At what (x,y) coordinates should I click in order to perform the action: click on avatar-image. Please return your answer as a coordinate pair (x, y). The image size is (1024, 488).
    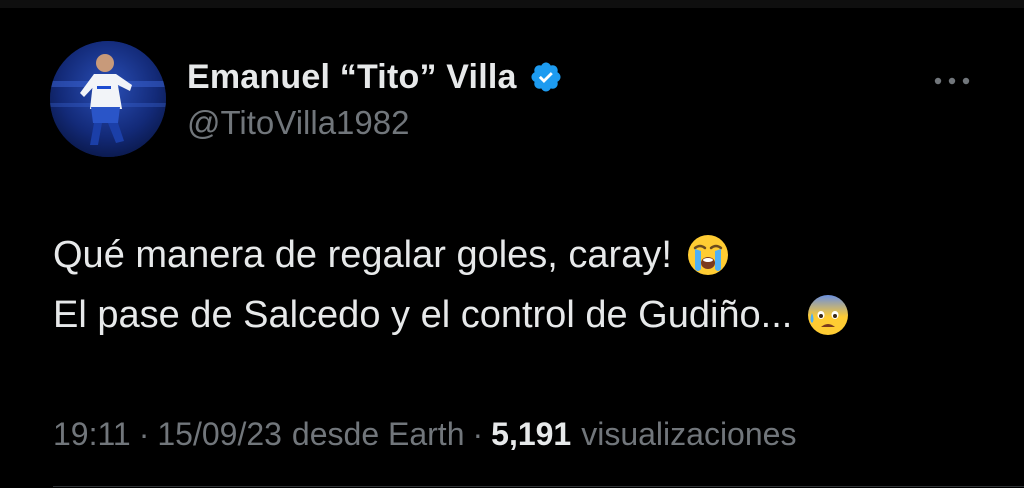
    Looking at the image, I should click on (108, 99).